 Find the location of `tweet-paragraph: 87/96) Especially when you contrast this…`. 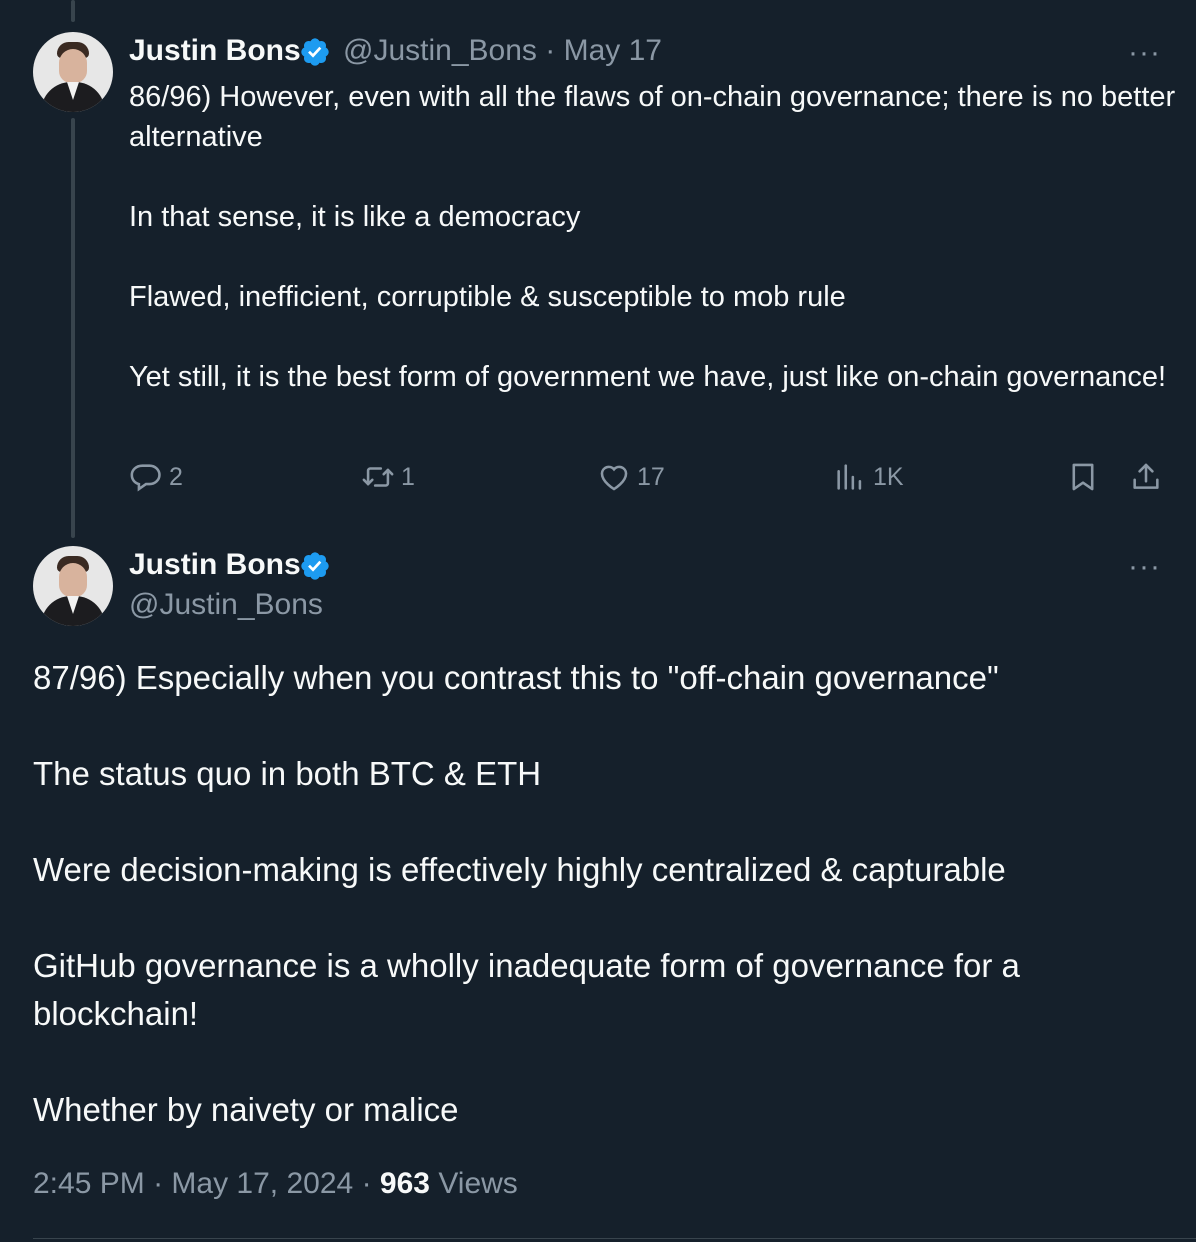

tweet-paragraph: 87/96) Especially when you contrast this… is located at coordinates (516, 677).